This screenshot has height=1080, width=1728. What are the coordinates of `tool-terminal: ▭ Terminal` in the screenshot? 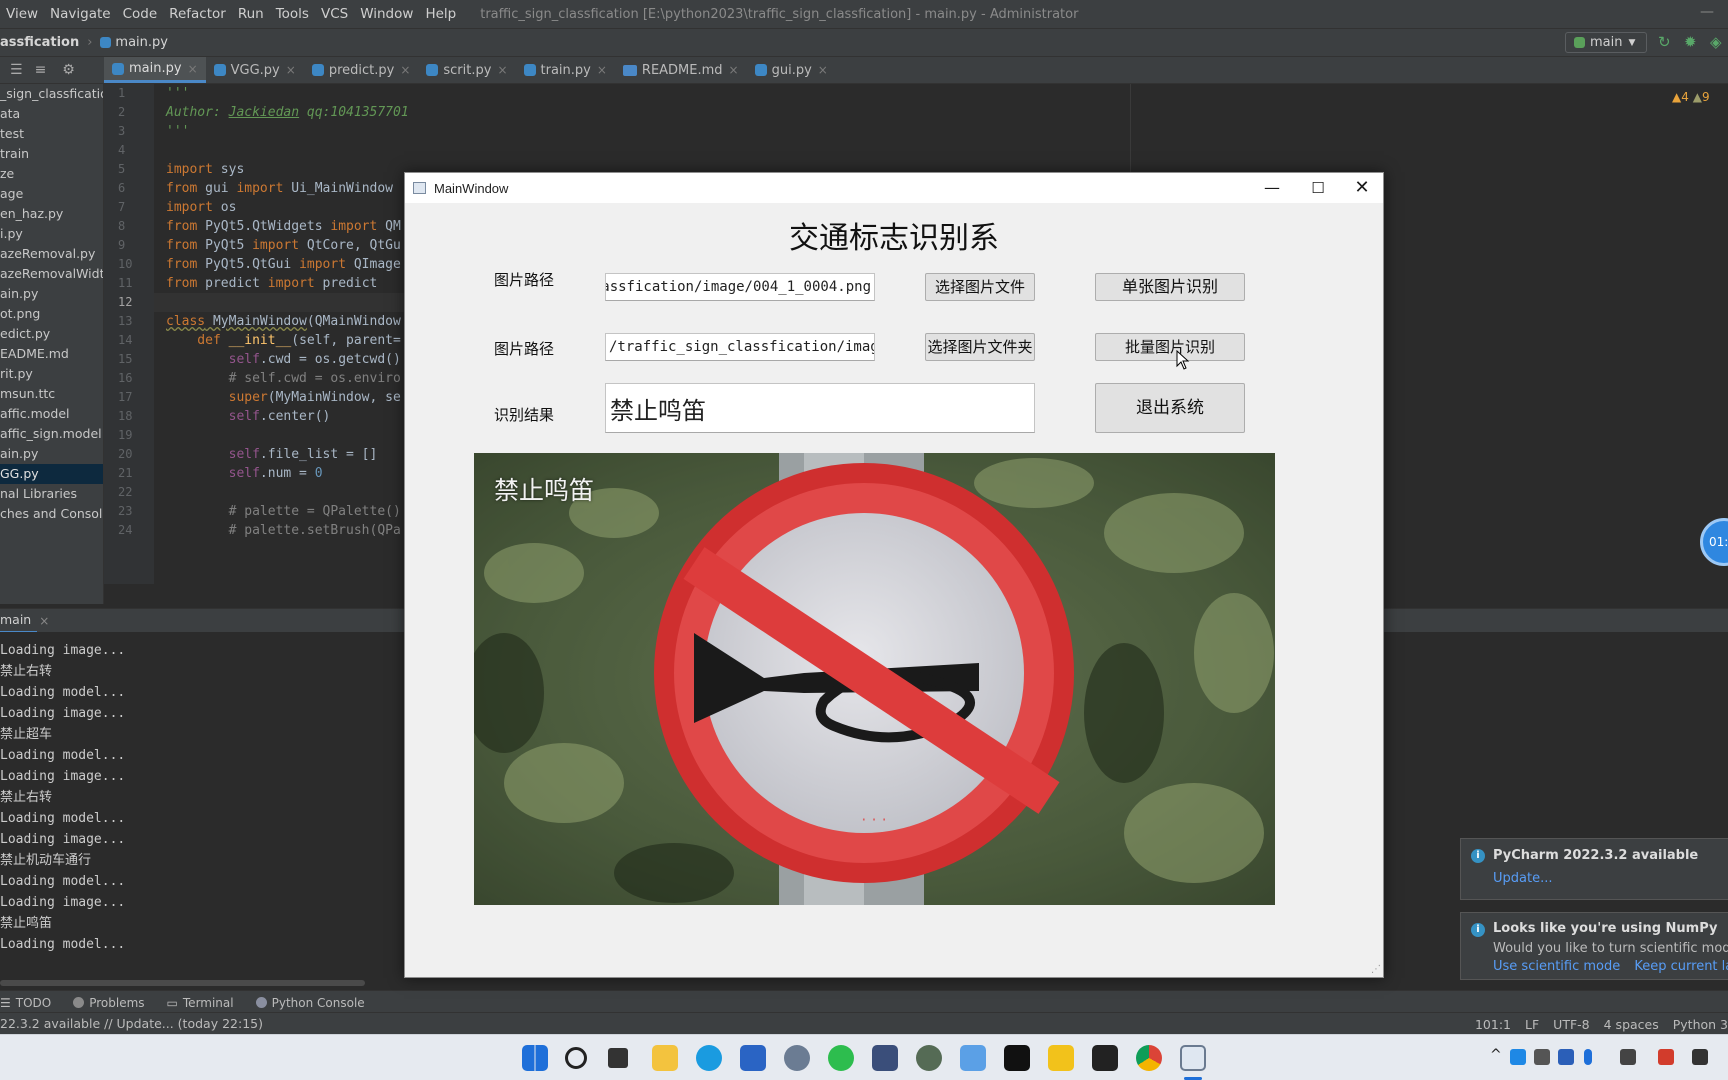 It's located at (200, 1003).